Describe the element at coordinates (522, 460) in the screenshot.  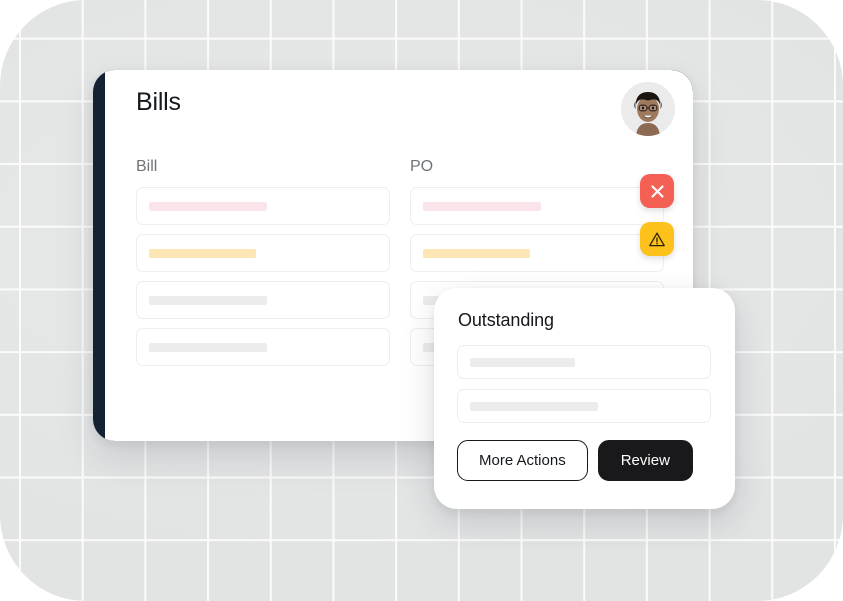
I see `more-actions-button: More Actions` at that location.